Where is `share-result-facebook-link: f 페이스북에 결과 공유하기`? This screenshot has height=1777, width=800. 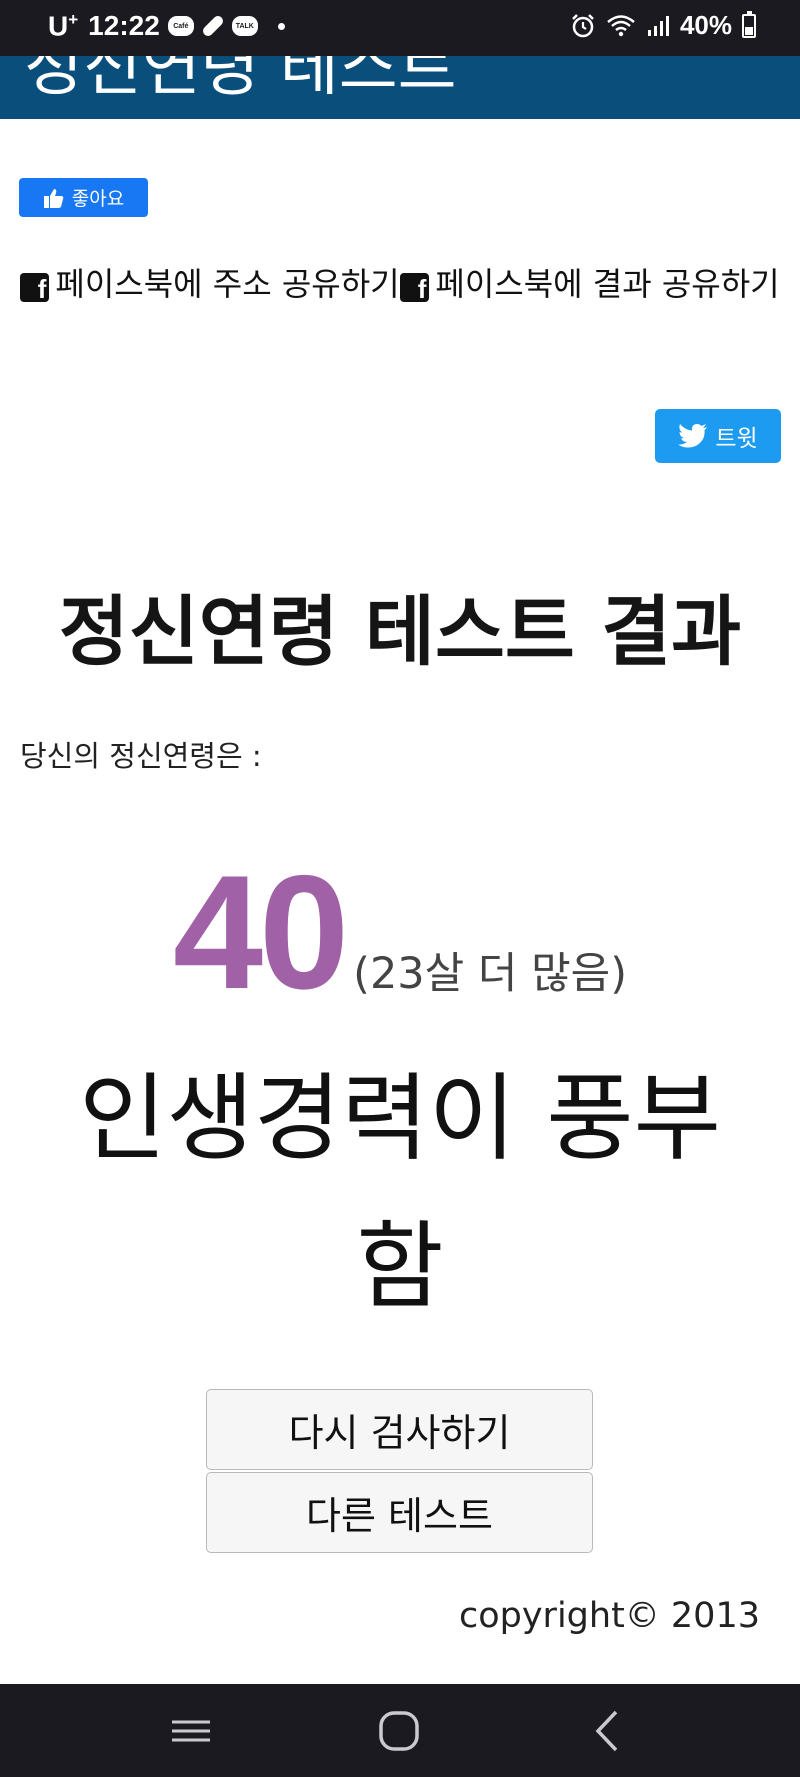 share-result-facebook-link: f 페이스북에 결과 공유하기 is located at coordinates (590, 284).